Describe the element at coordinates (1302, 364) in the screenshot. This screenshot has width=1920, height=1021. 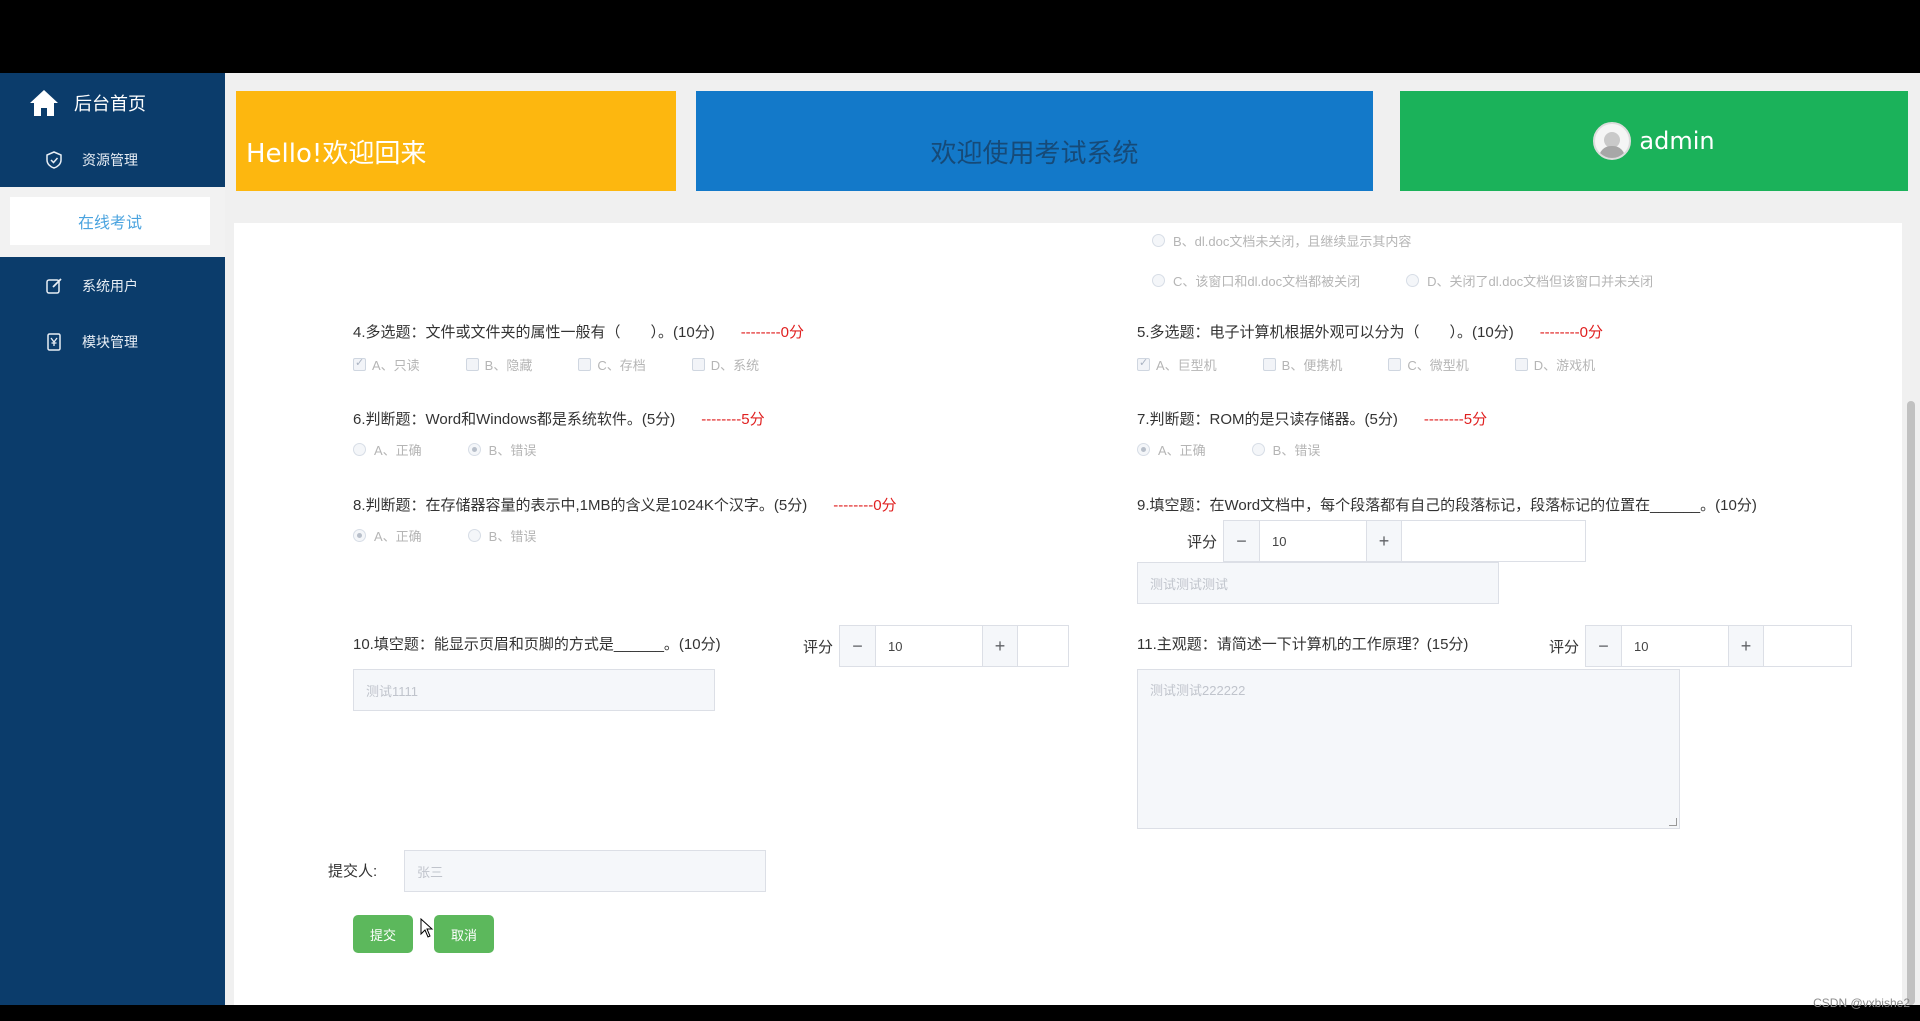
I see `checkbox-option: B、便携机` at that location.